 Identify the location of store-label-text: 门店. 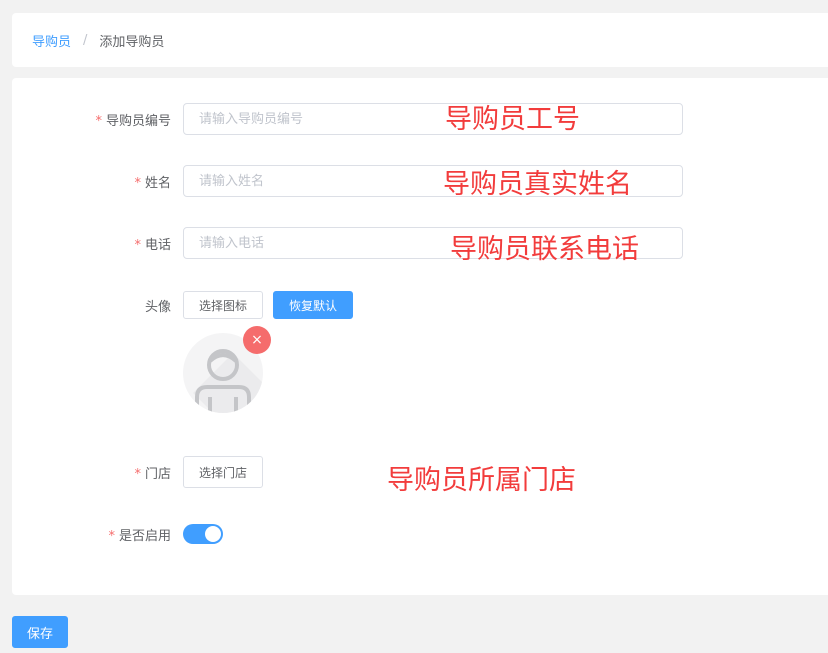
(157, 474).